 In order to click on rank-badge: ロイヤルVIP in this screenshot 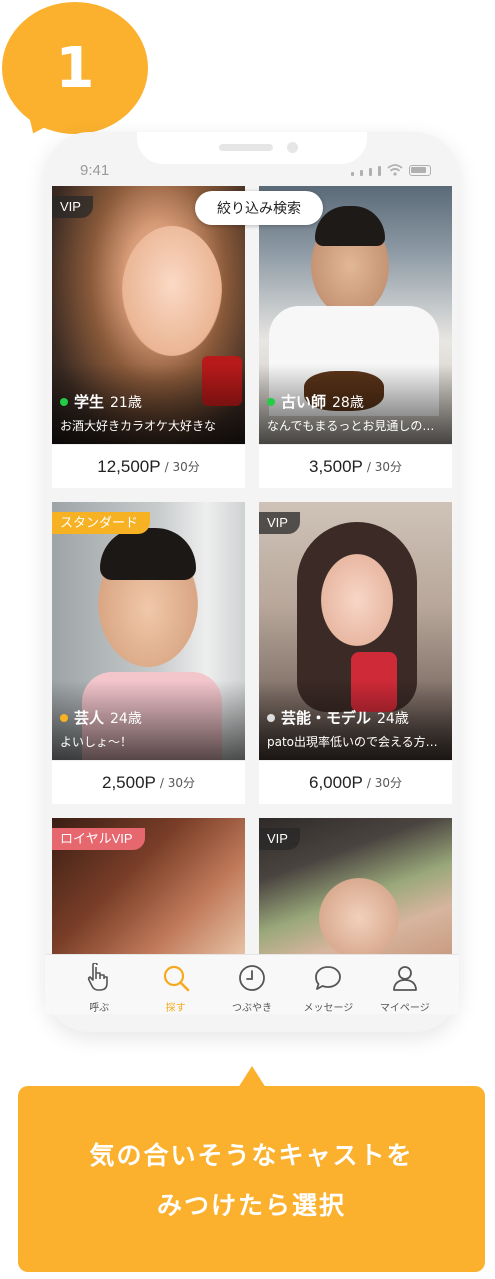, I will do `click(98, 839)`.